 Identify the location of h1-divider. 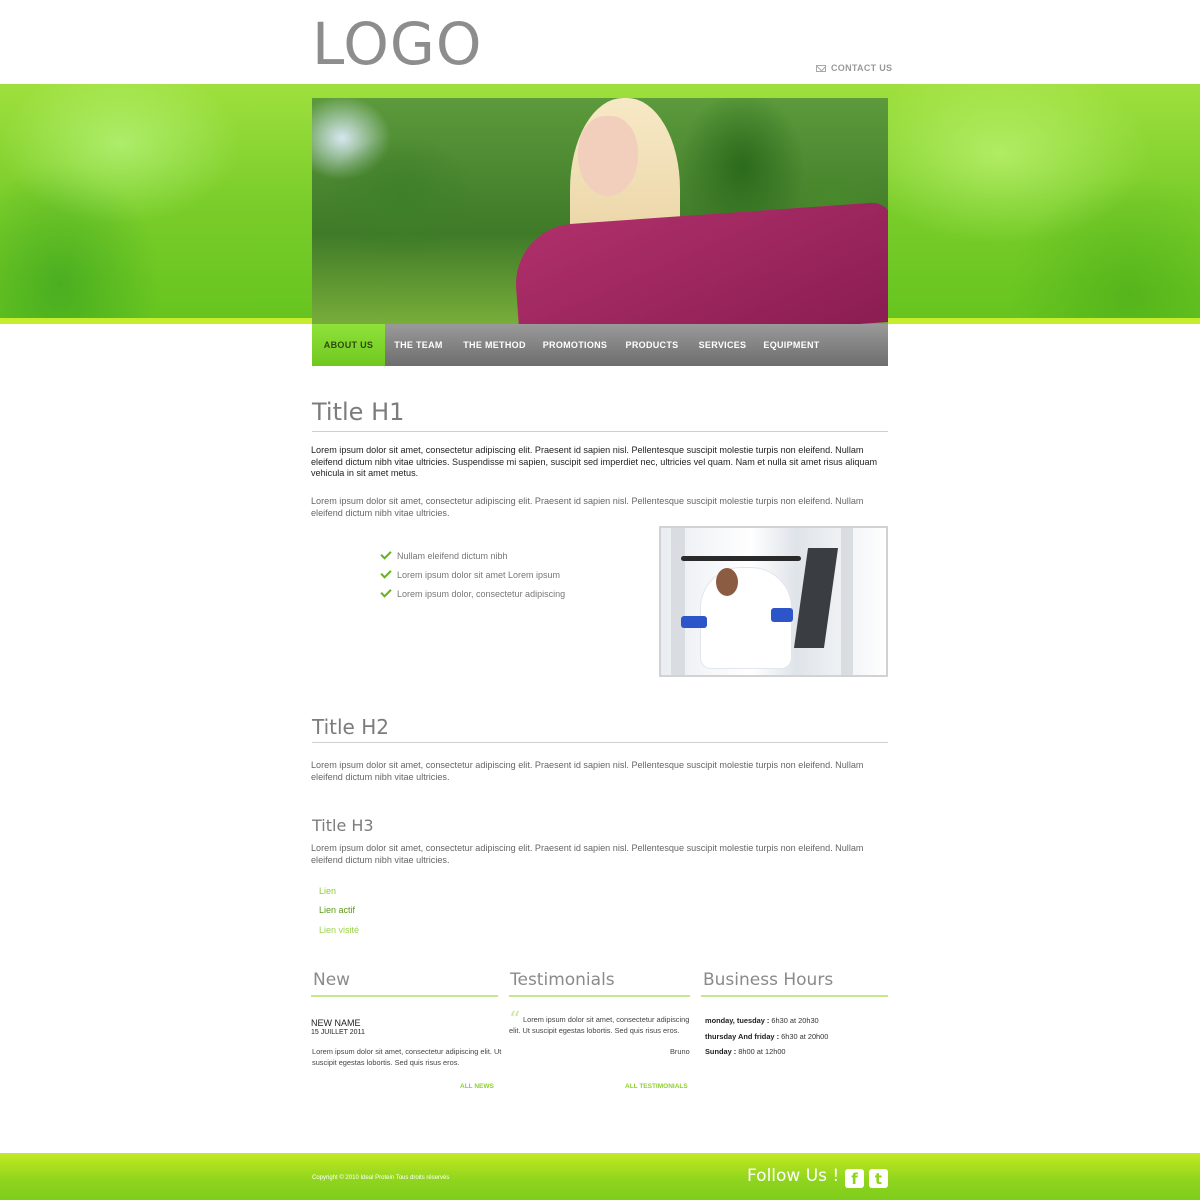
(600, 431).